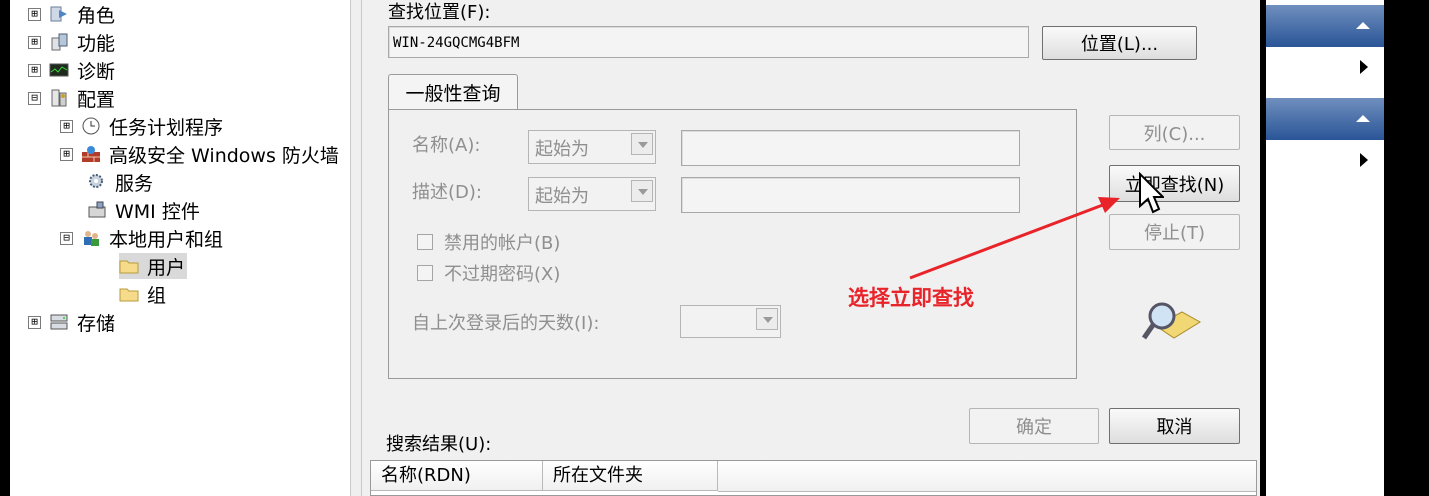 This screenshot has width=1429, height=496. Describe the element at coordinates (562, 149) in the screenshot. I see `name-condition-value: 起始为` at that location.